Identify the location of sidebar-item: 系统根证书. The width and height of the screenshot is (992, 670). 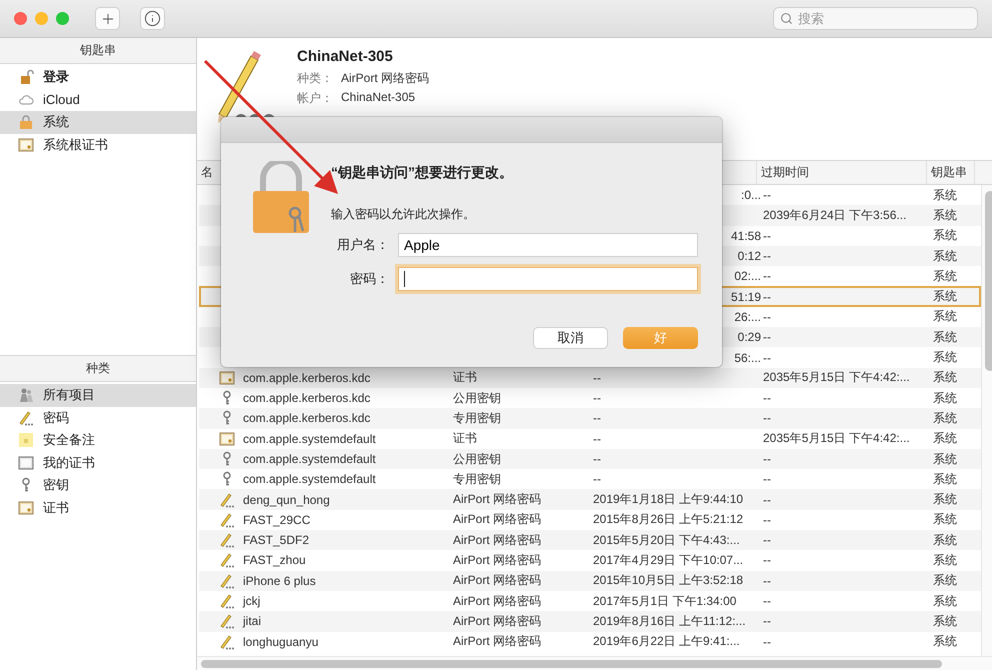
(98, 145).